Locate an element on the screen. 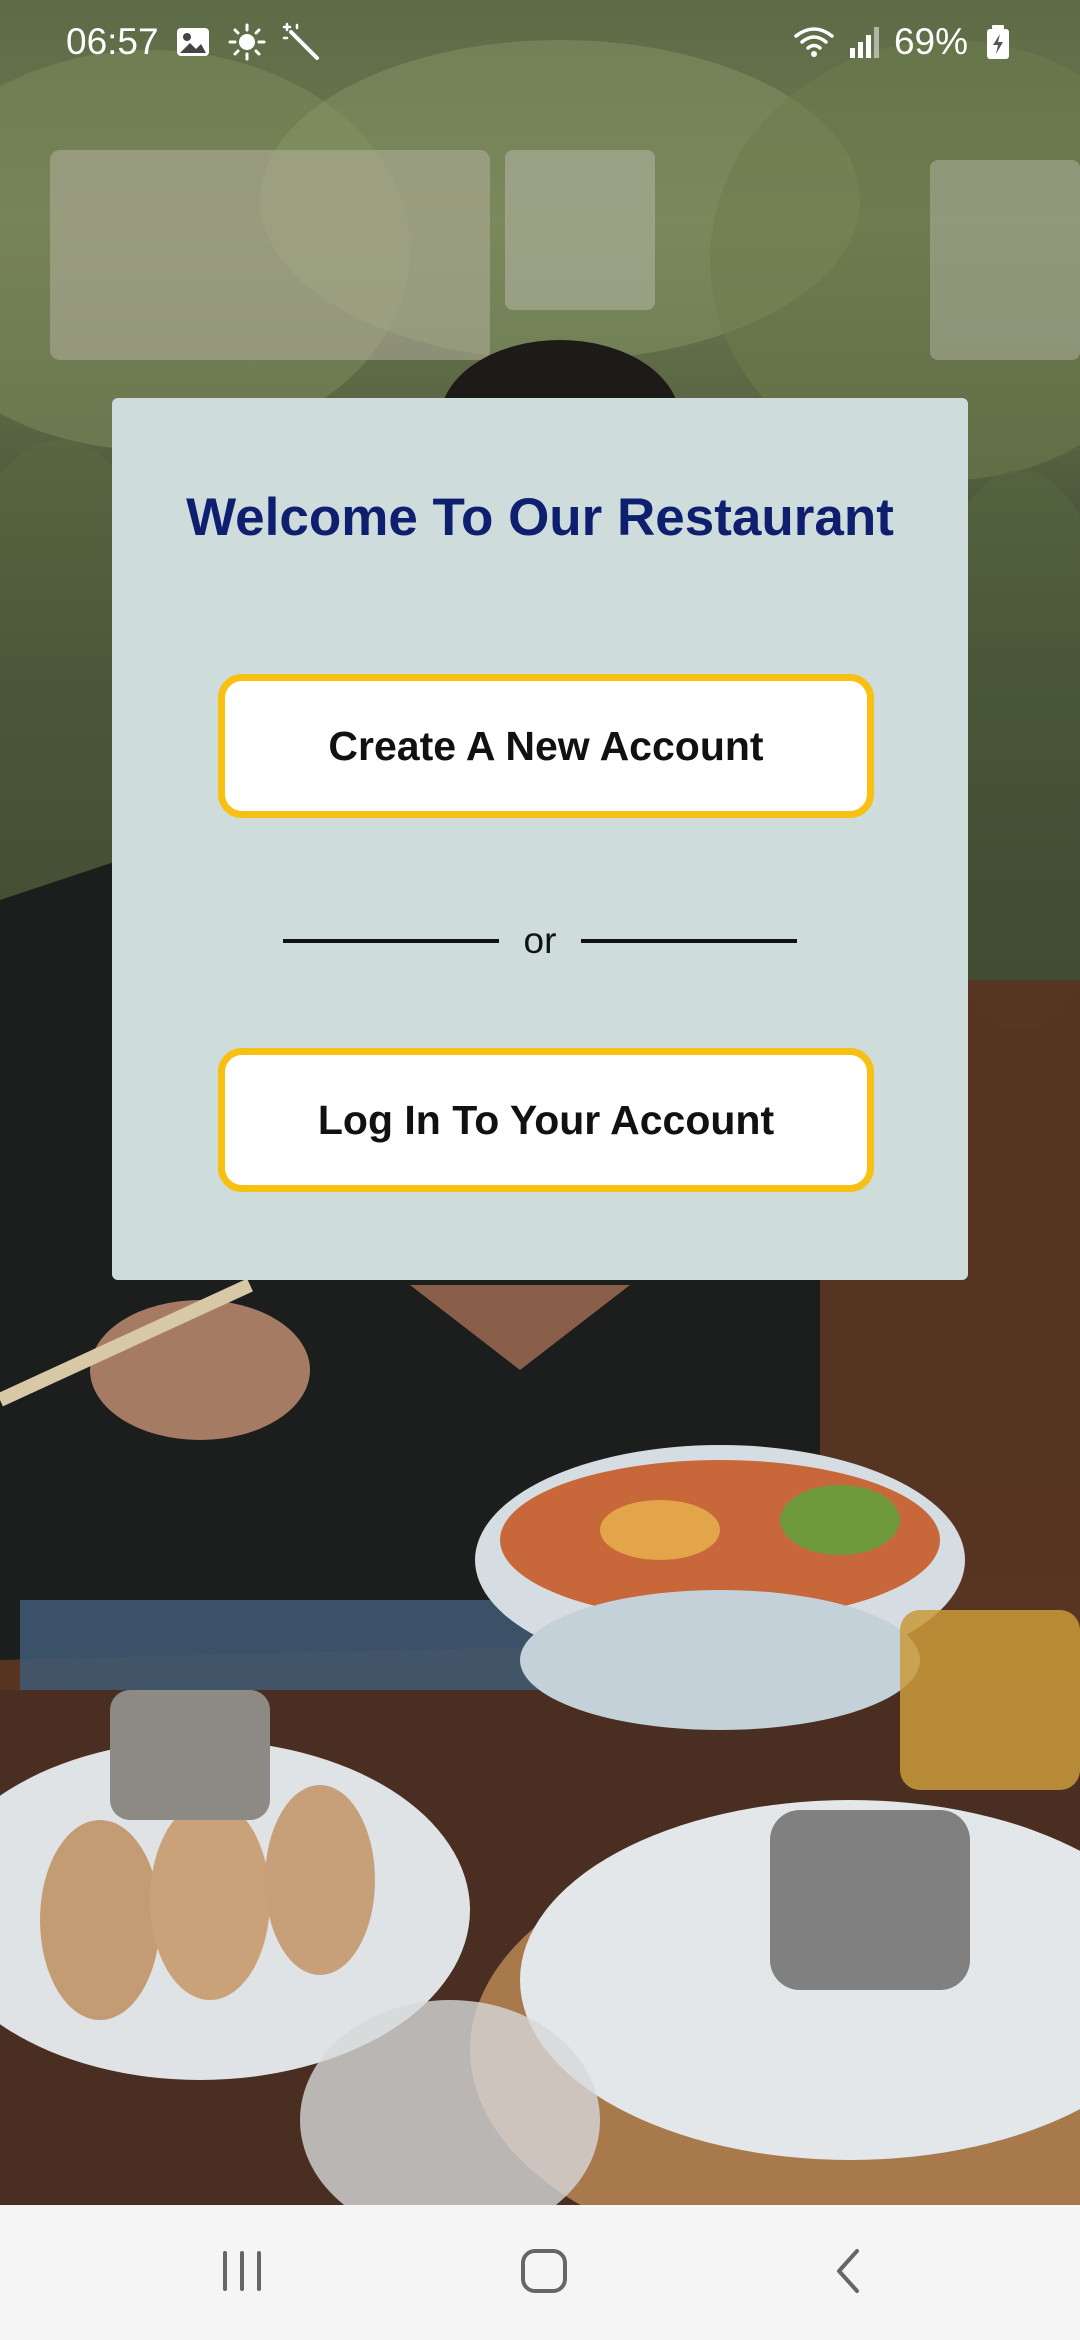 The image size is (1080, 2340). home-button is located at coordinates (544, 2273).